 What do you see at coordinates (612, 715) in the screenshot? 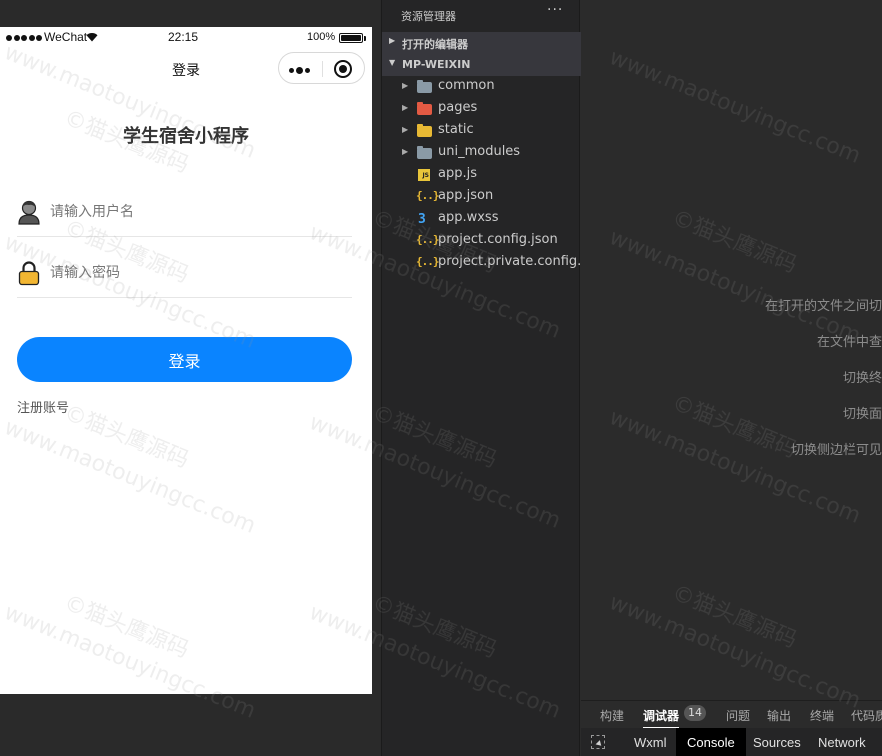
I see `tab-build: 构建` at bounding box center [612, 715].